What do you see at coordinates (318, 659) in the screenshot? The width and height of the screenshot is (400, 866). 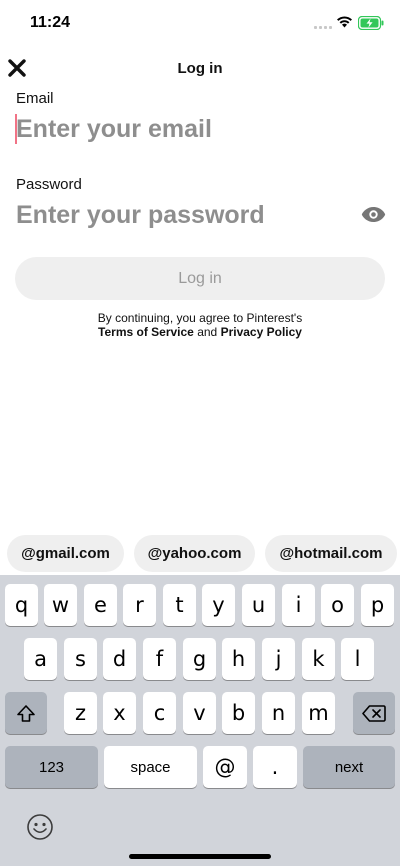 I see `key-k: k` at bounding box center [318, 659].